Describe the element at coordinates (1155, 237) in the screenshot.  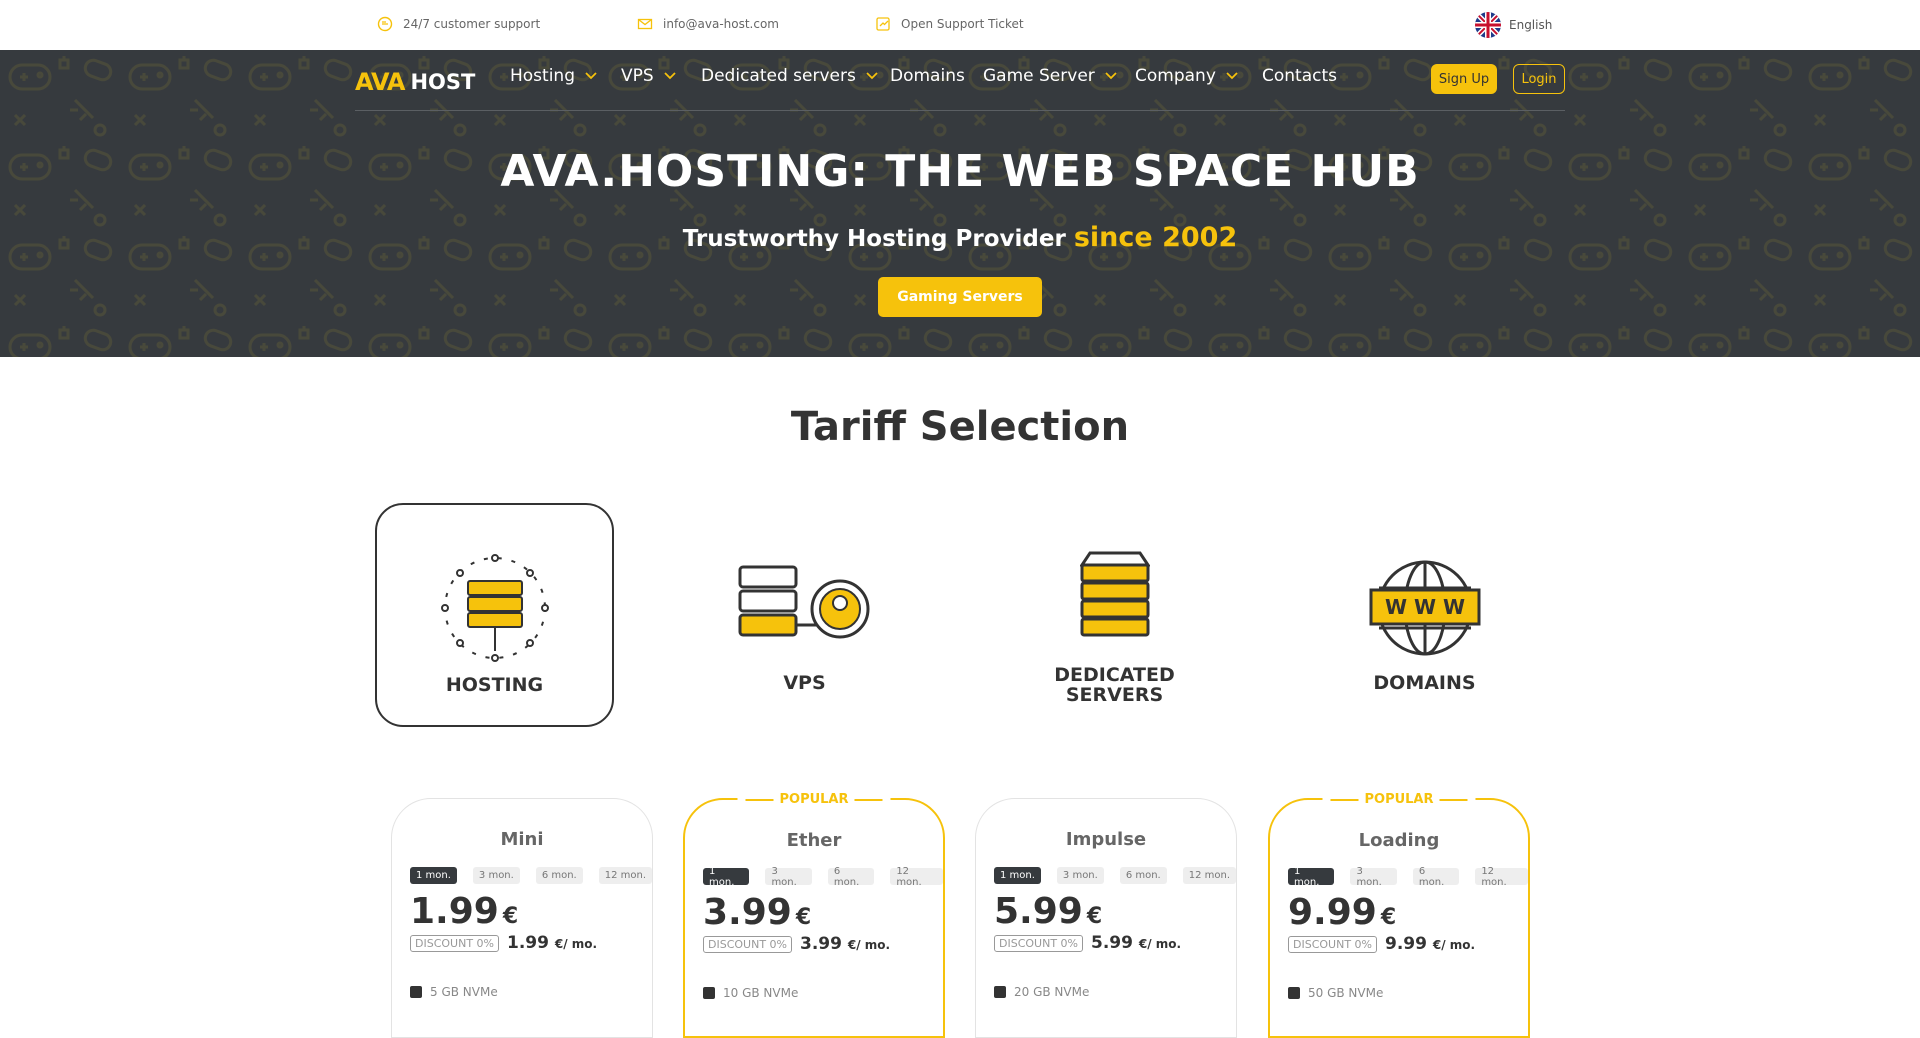
I see `hero-subtitle-accent: since 2002` at that location.